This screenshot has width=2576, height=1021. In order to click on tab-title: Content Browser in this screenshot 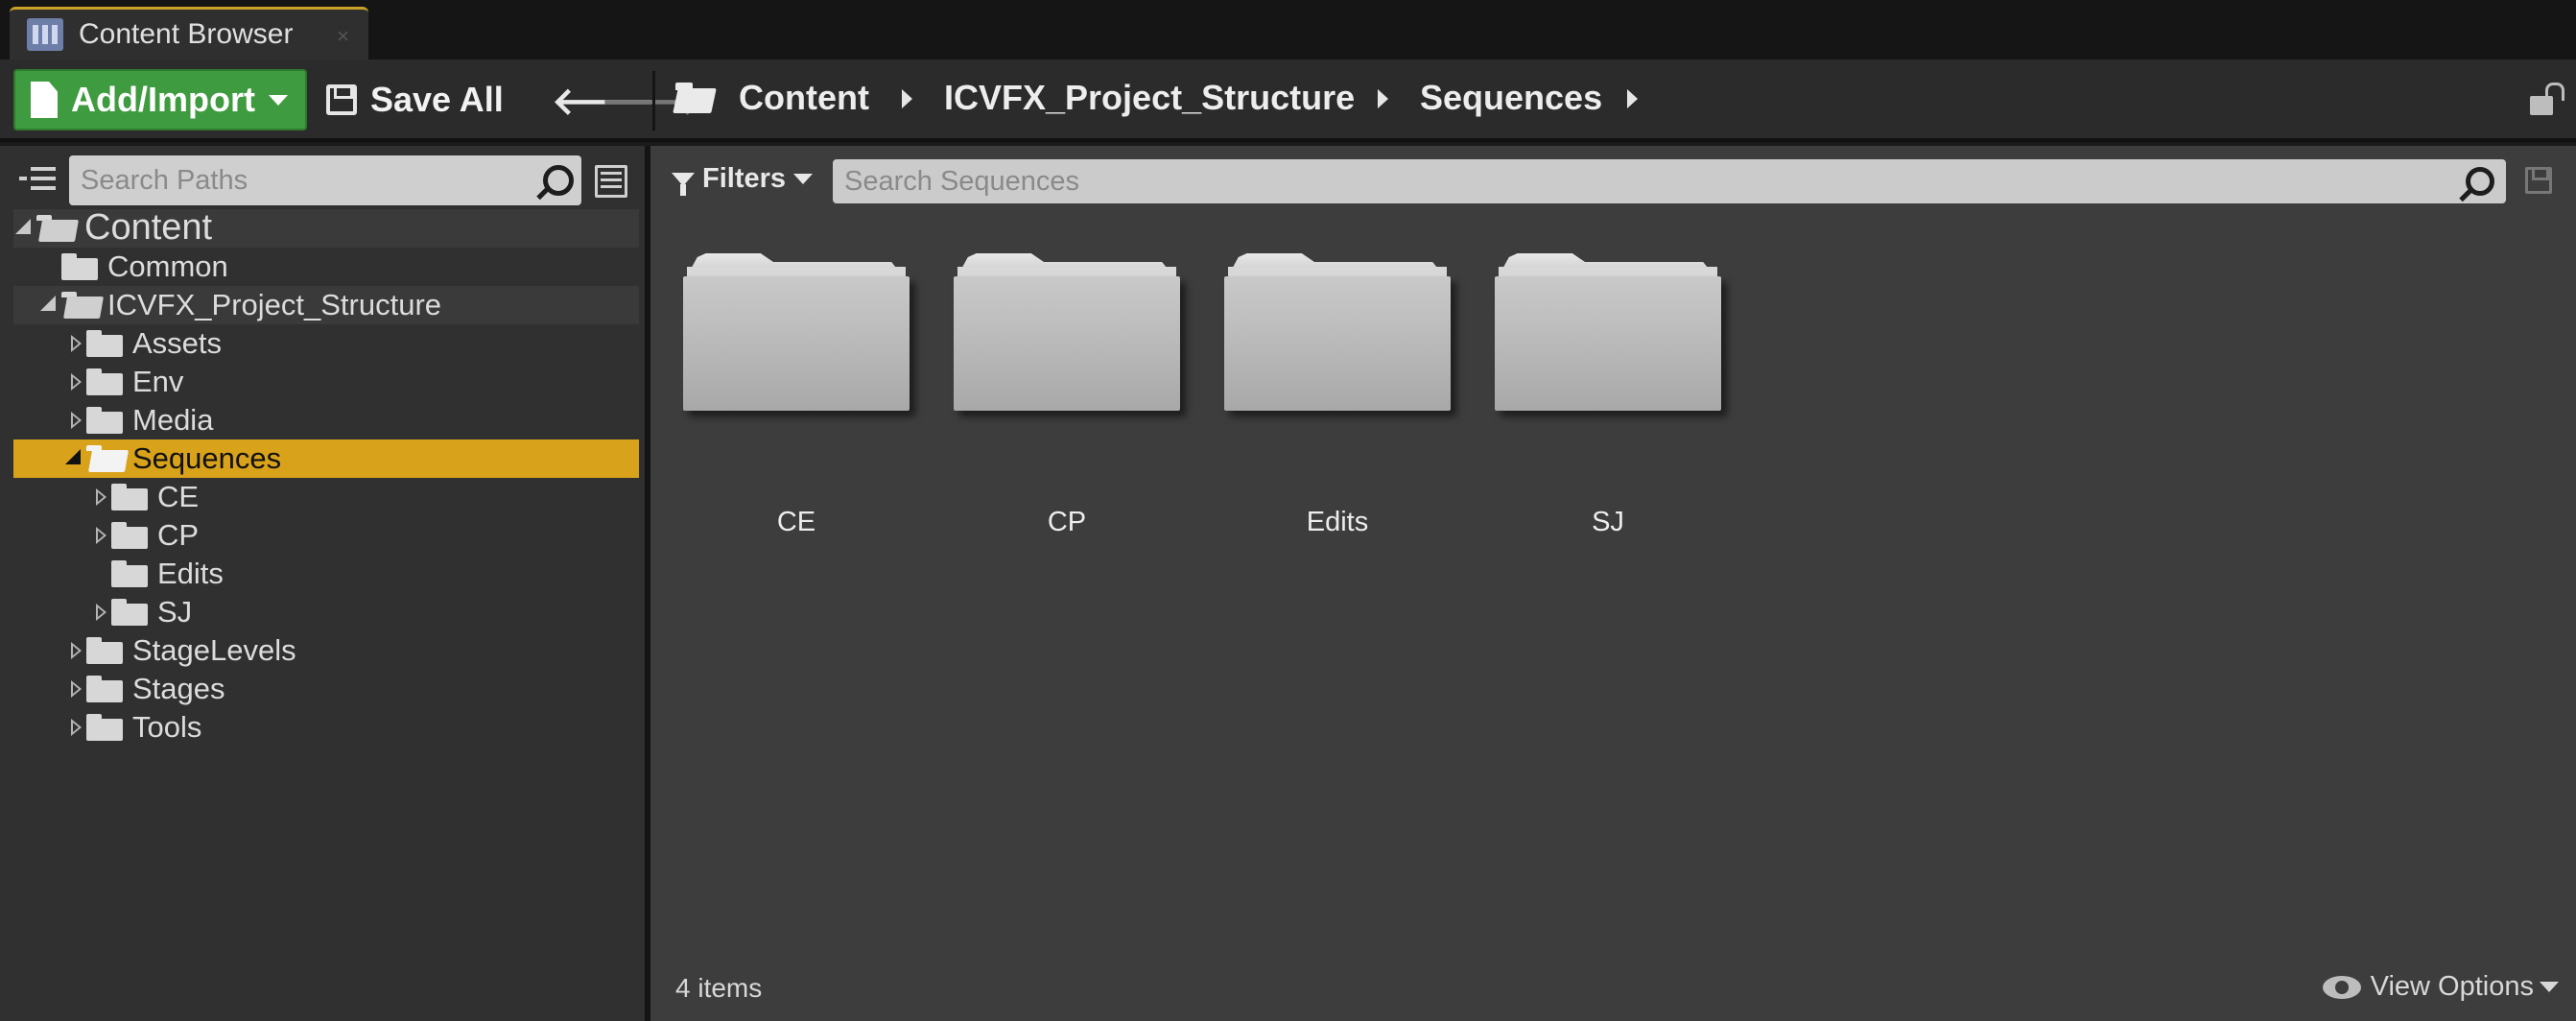, I will do `click(186, 34)`.